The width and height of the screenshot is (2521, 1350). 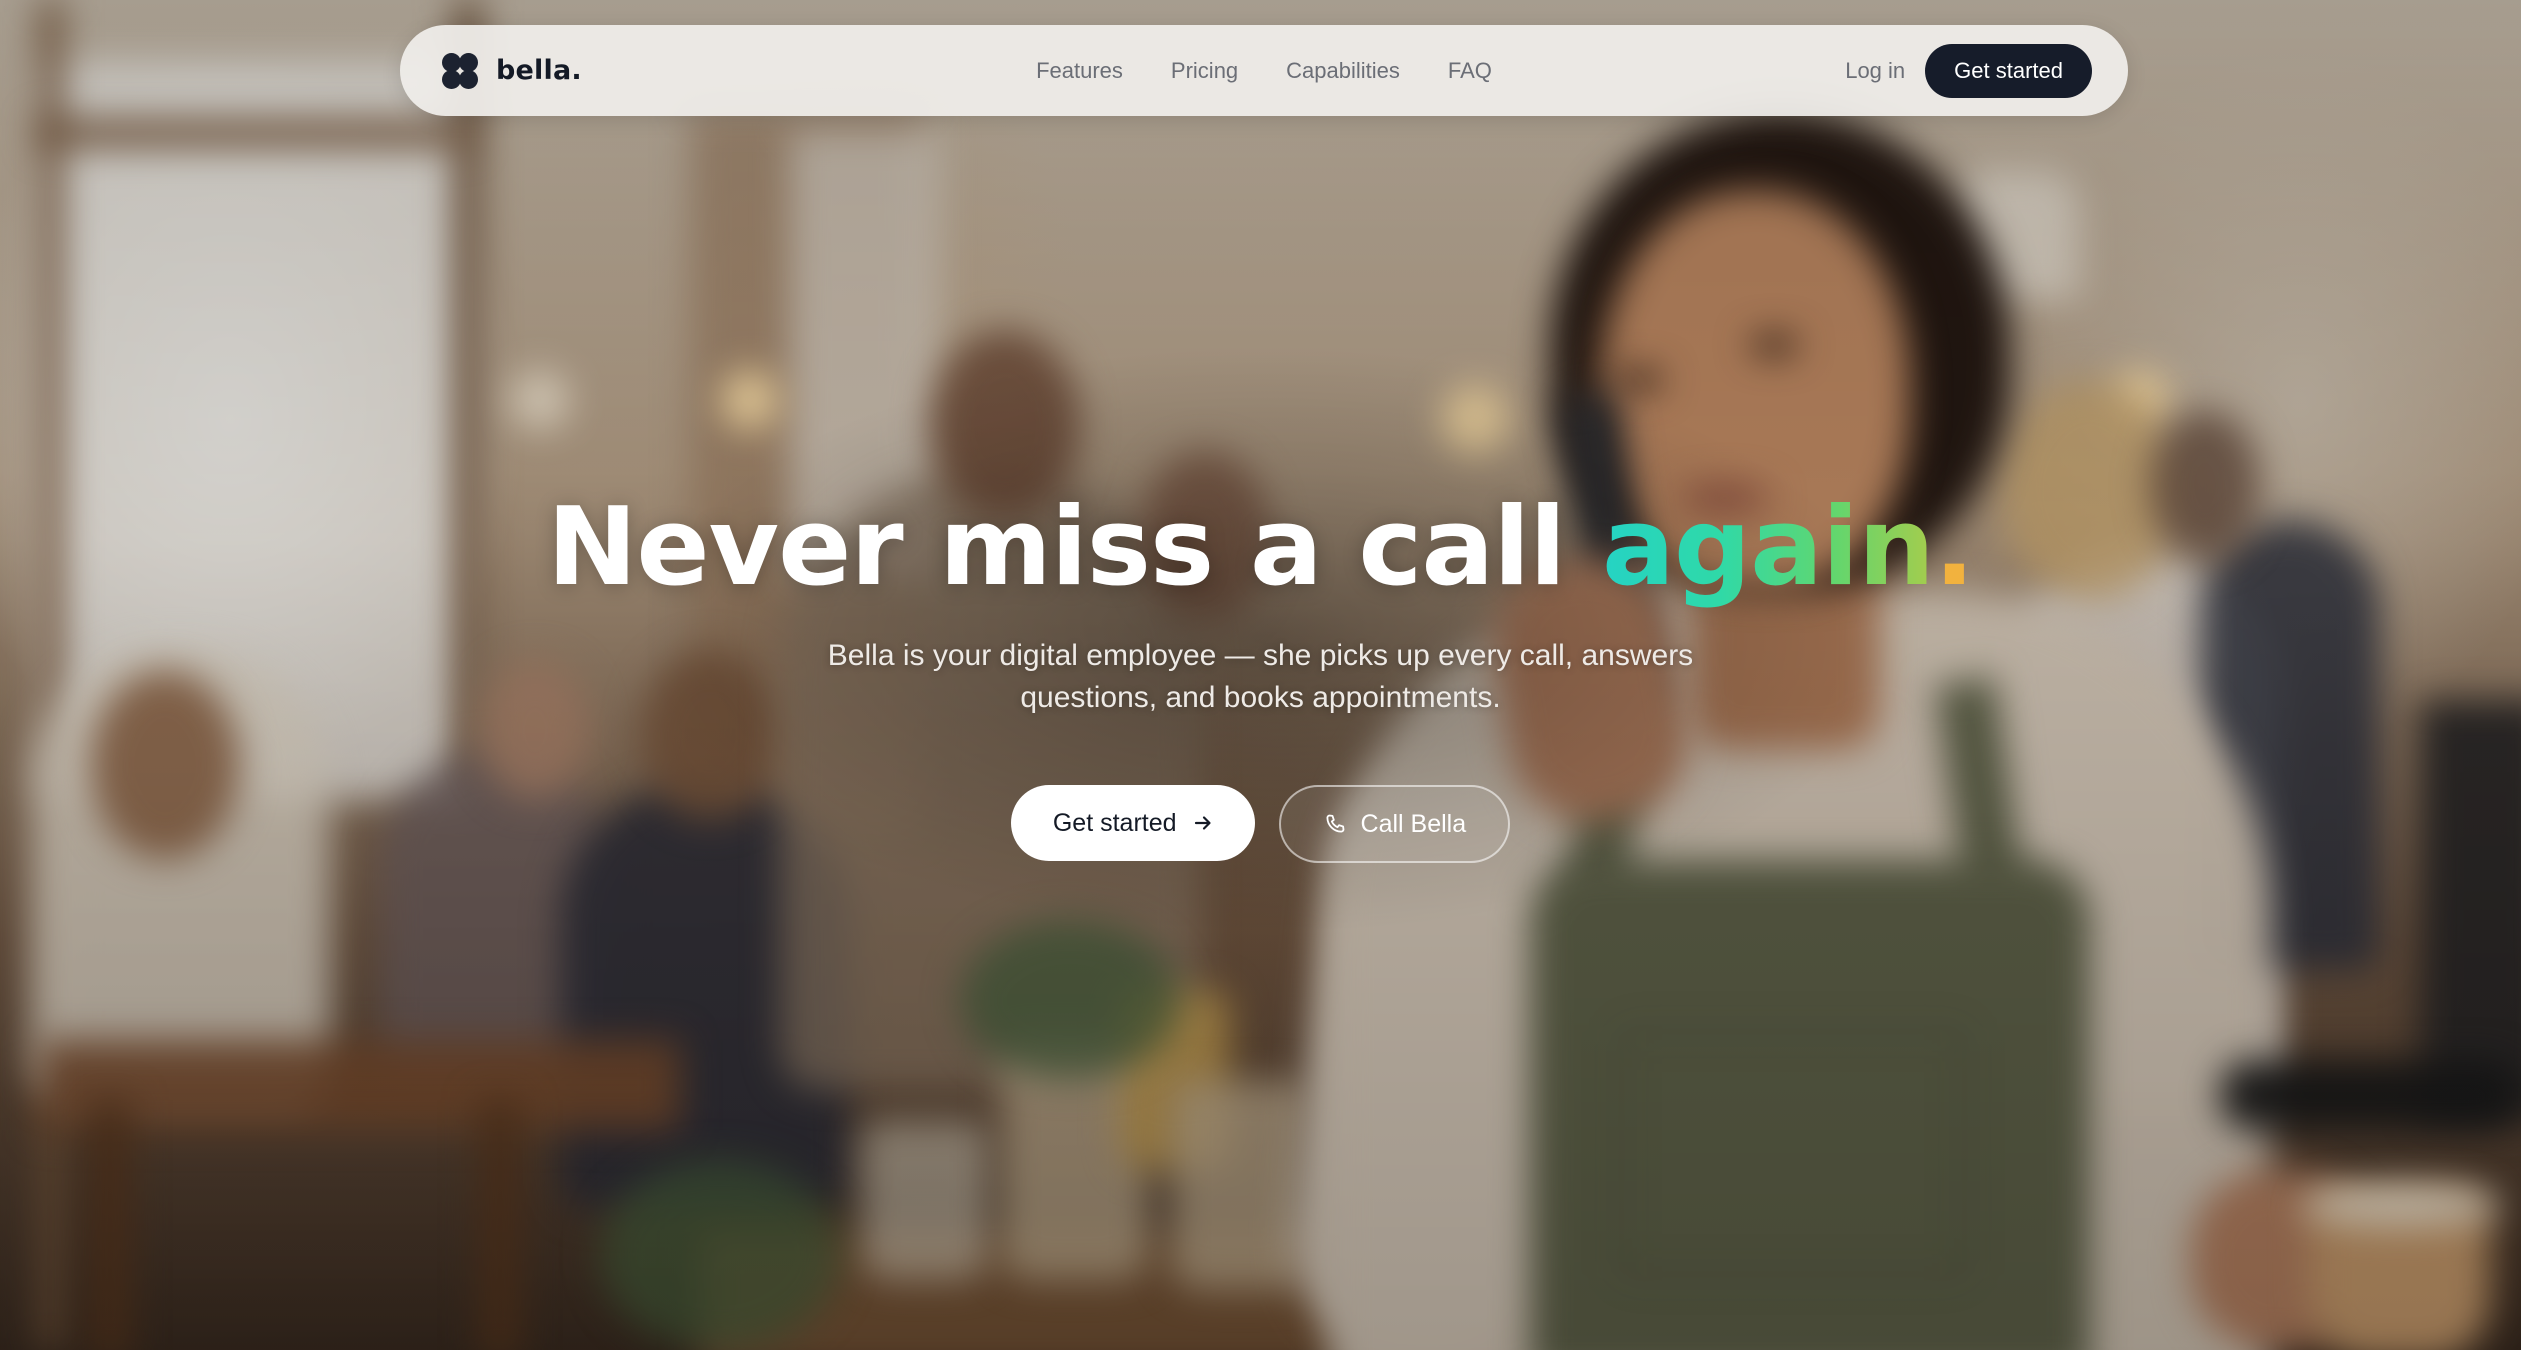 I want to click on brand-name: bella., so click(x=539, y=70).